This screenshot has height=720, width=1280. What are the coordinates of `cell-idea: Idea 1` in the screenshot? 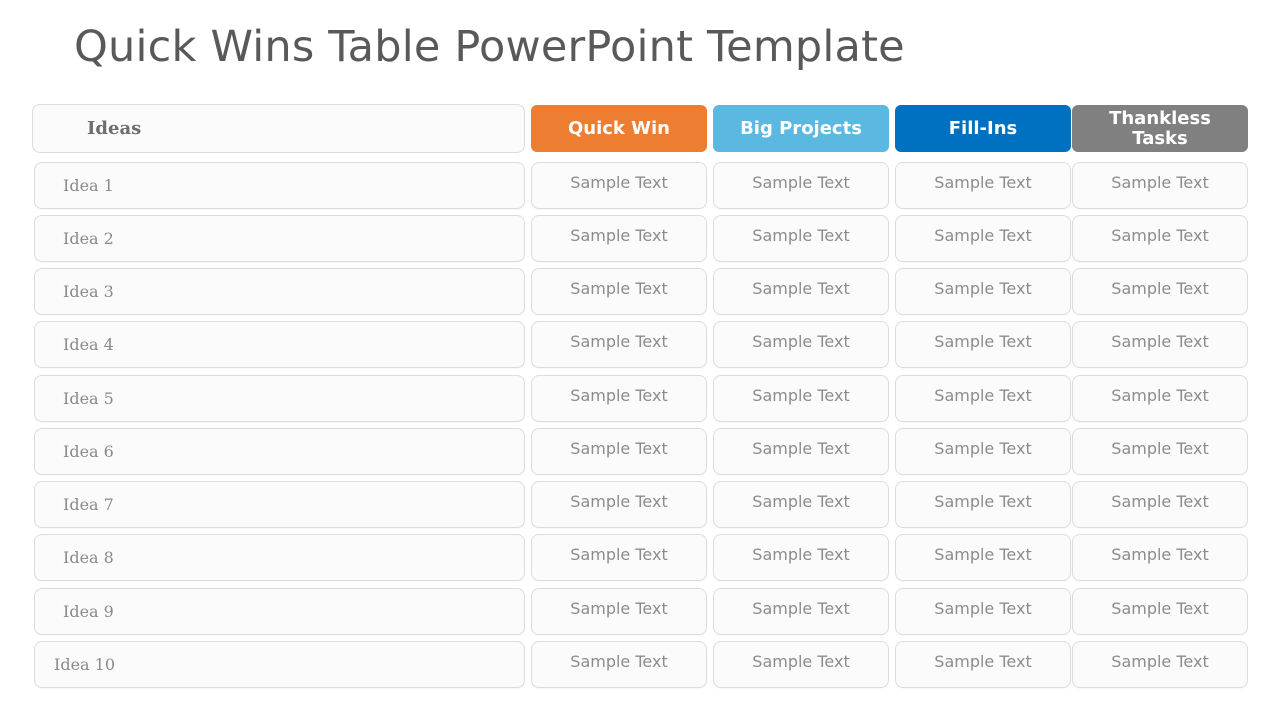 It's located at (279, 185).